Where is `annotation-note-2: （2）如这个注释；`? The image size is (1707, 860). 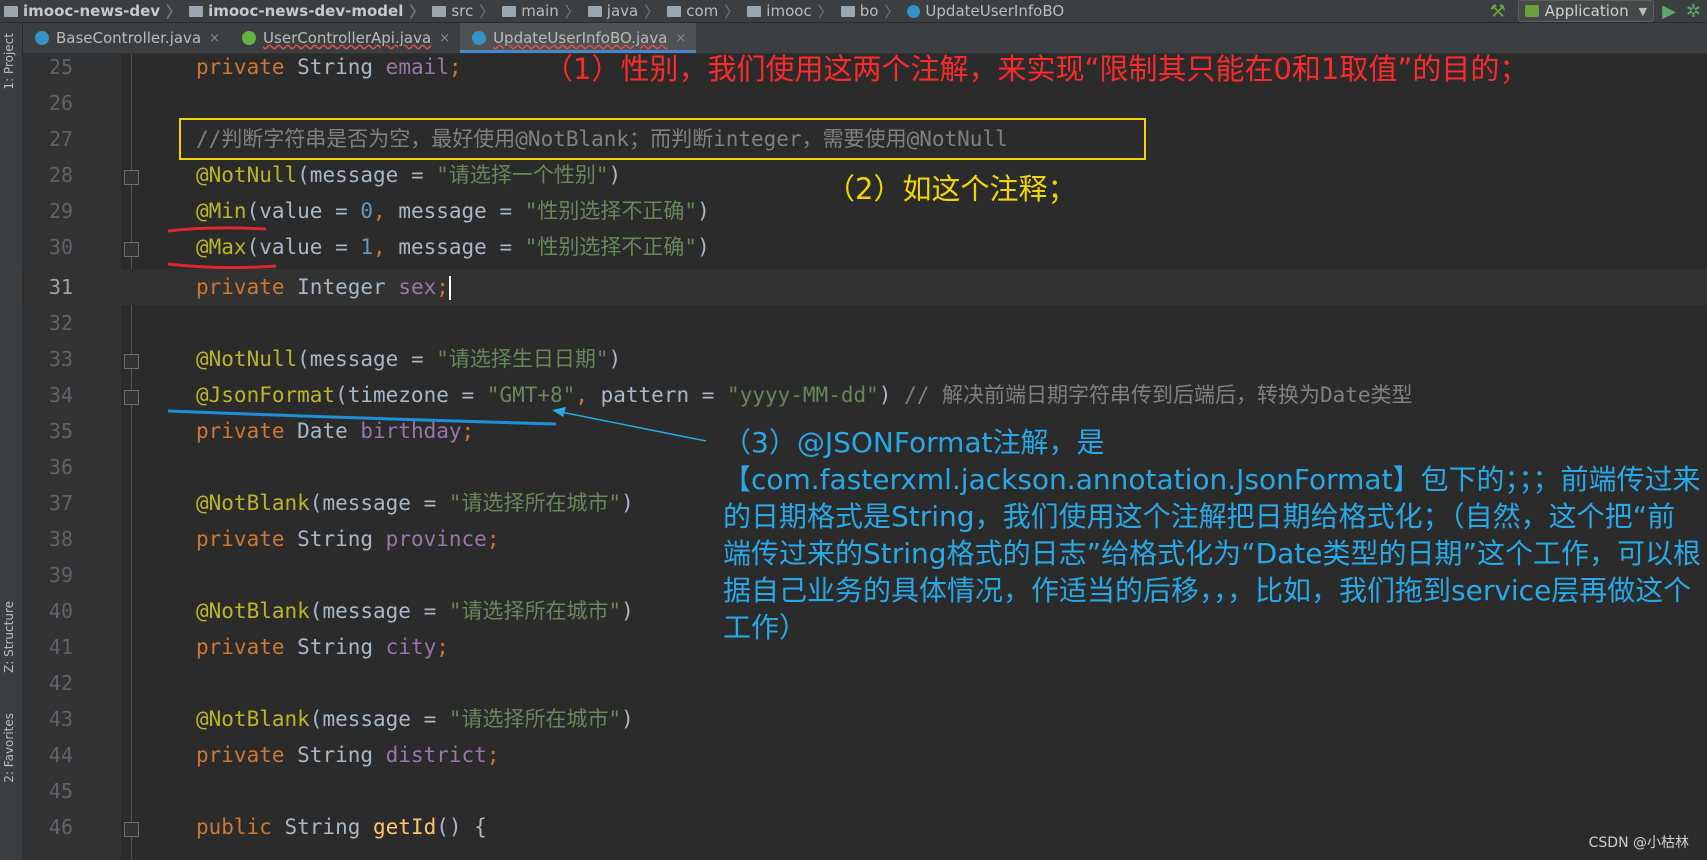 annotation-note-2: （2）如这个注释； is located at coordinates (951, 189).